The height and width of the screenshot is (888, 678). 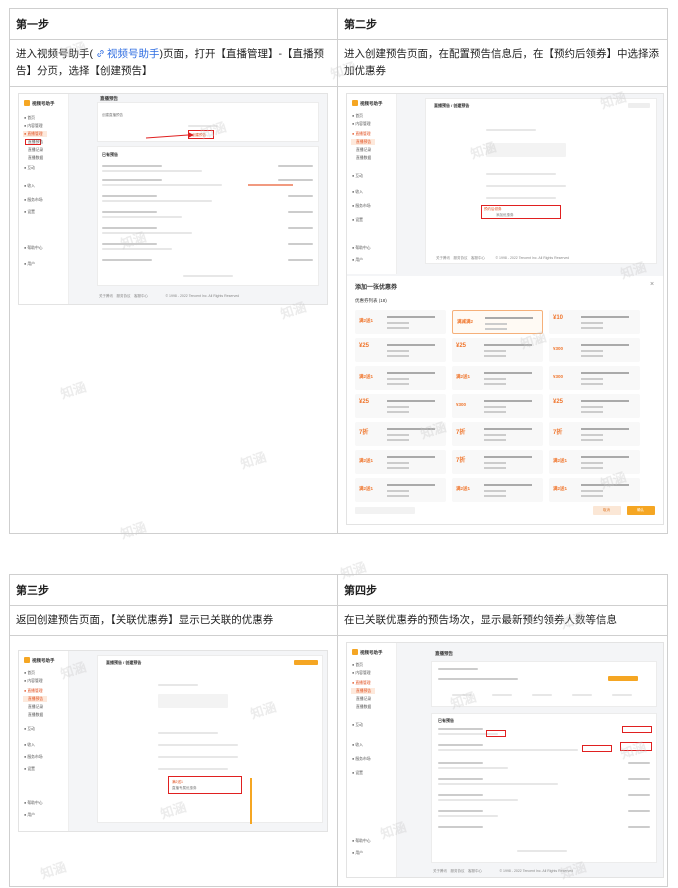 What do you see at coordinates (502, 24) in the screenshot?
I see `step2-header: 第二步` at bounding box center [502, 24].